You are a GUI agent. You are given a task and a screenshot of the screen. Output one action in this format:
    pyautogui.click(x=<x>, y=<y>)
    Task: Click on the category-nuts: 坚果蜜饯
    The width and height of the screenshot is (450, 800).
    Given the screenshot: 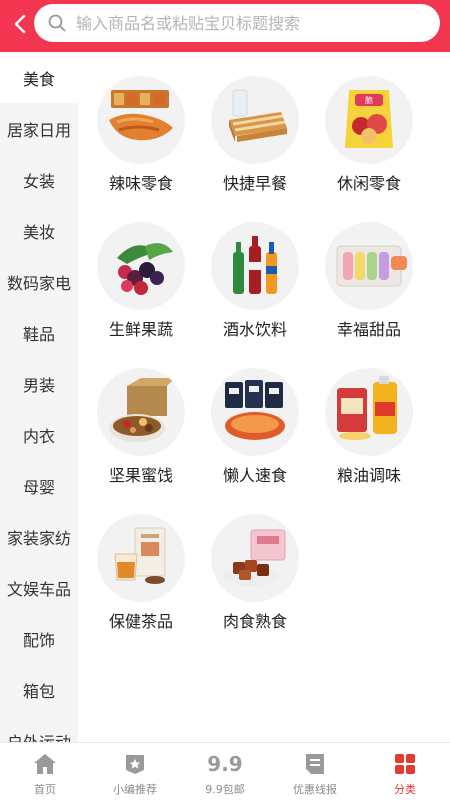 What is the action you would take?
    pyautogui.click(x=141, y=427)
    